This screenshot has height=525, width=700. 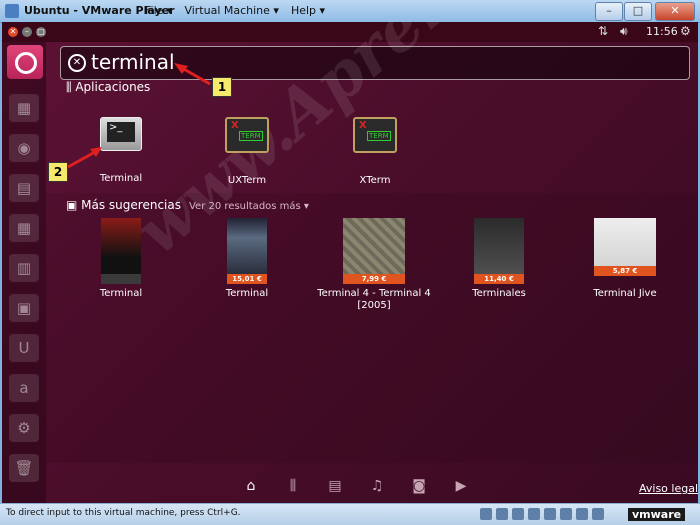 I want to click on price-tag: 11,40 €, so click(x=499, y=279).